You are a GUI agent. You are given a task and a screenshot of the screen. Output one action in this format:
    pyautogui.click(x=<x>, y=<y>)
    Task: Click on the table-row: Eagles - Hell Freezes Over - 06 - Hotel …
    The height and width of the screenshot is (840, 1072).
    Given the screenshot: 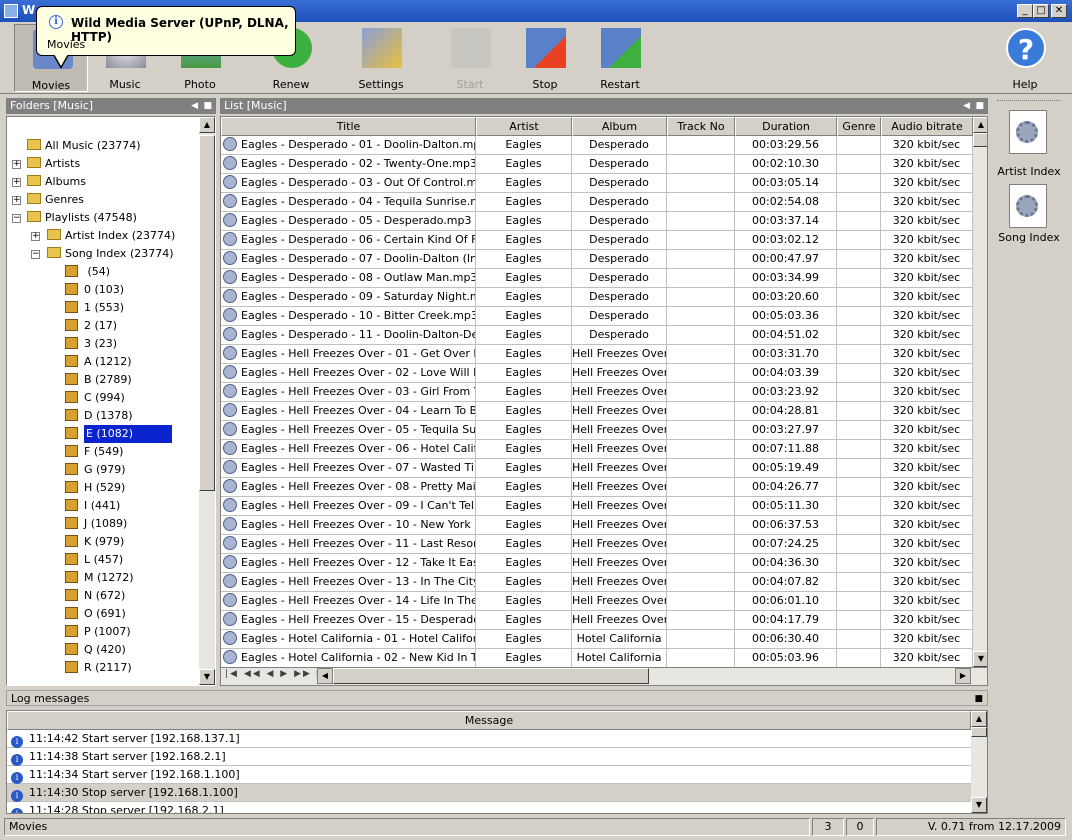 What is the action you would take?
    pyautogui.click(x=597, y=449)
    